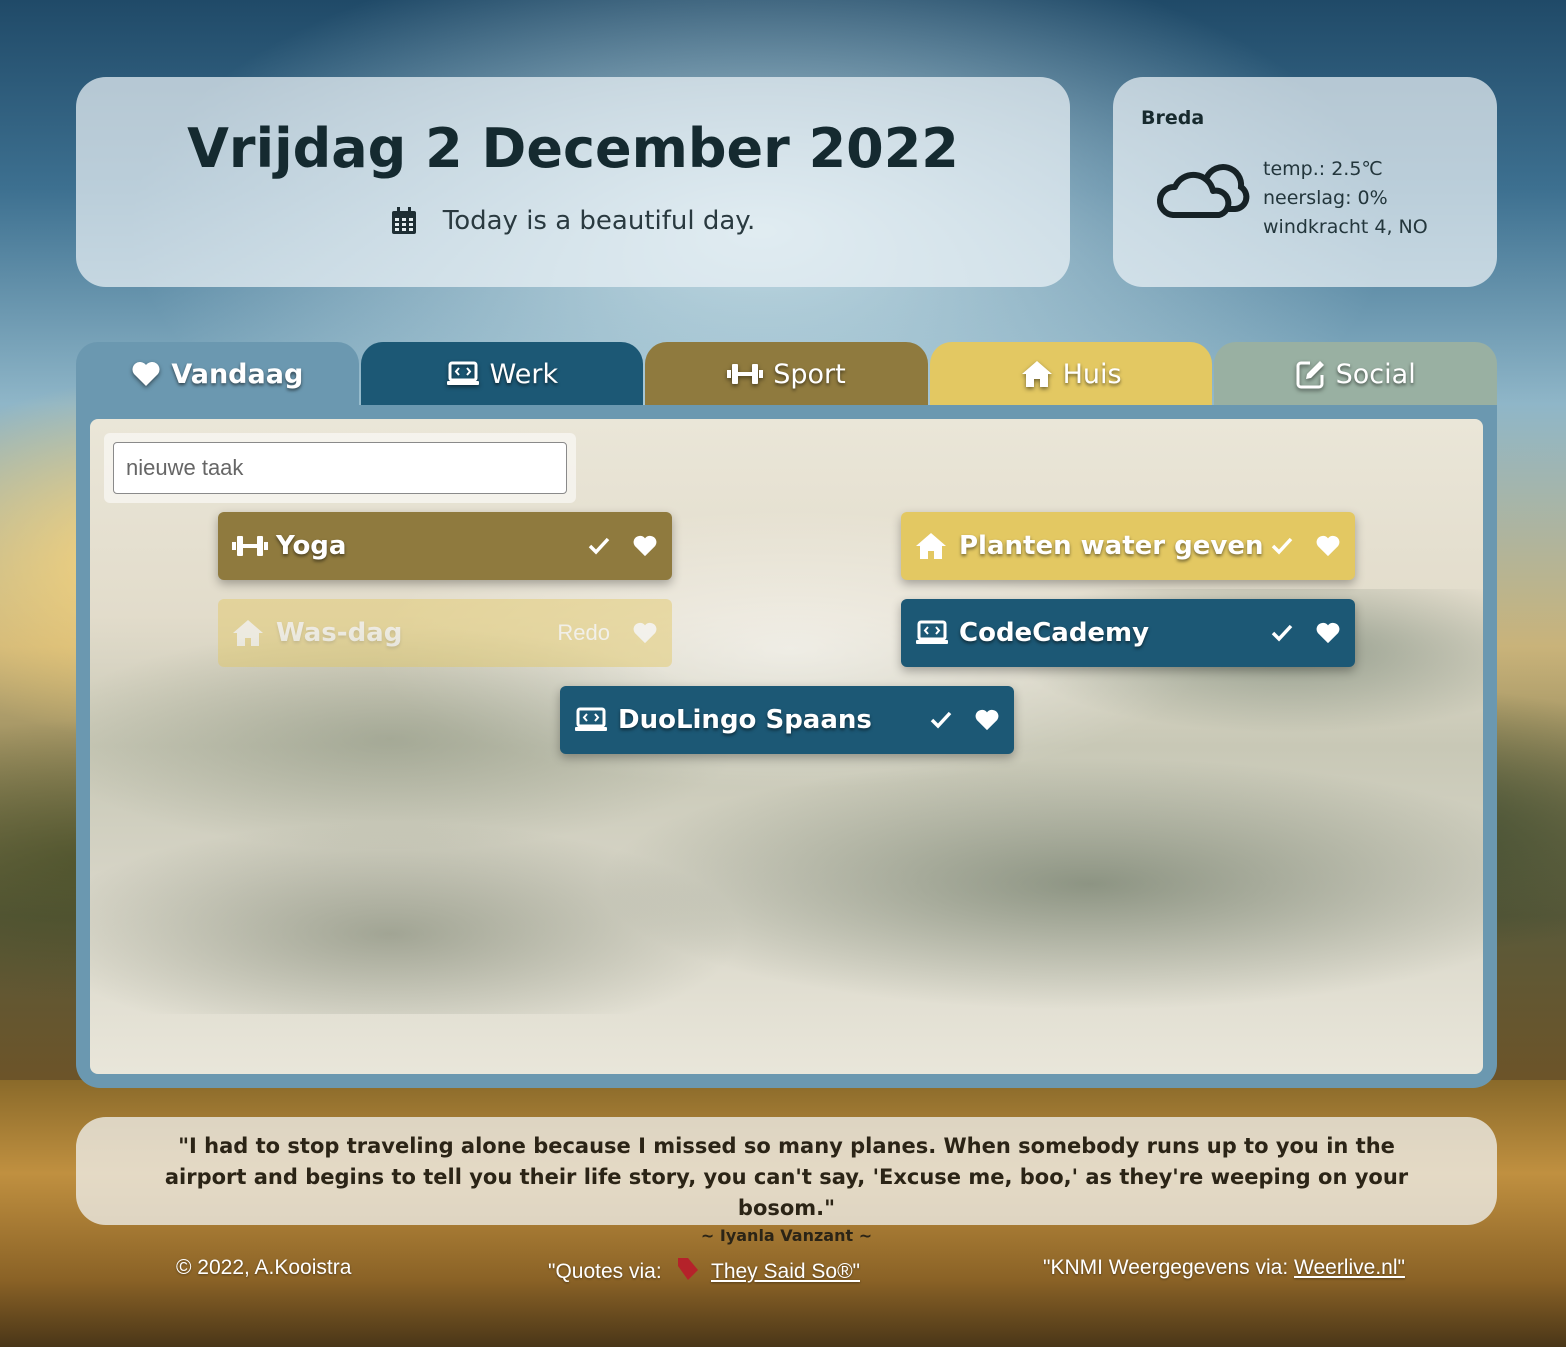 The width and height of the screenshot is (1566, 1347). Describe the element at coordinates (1325, 198) in the screenshot. I see `weather-precipitation: neerslag: 0%` at that location.